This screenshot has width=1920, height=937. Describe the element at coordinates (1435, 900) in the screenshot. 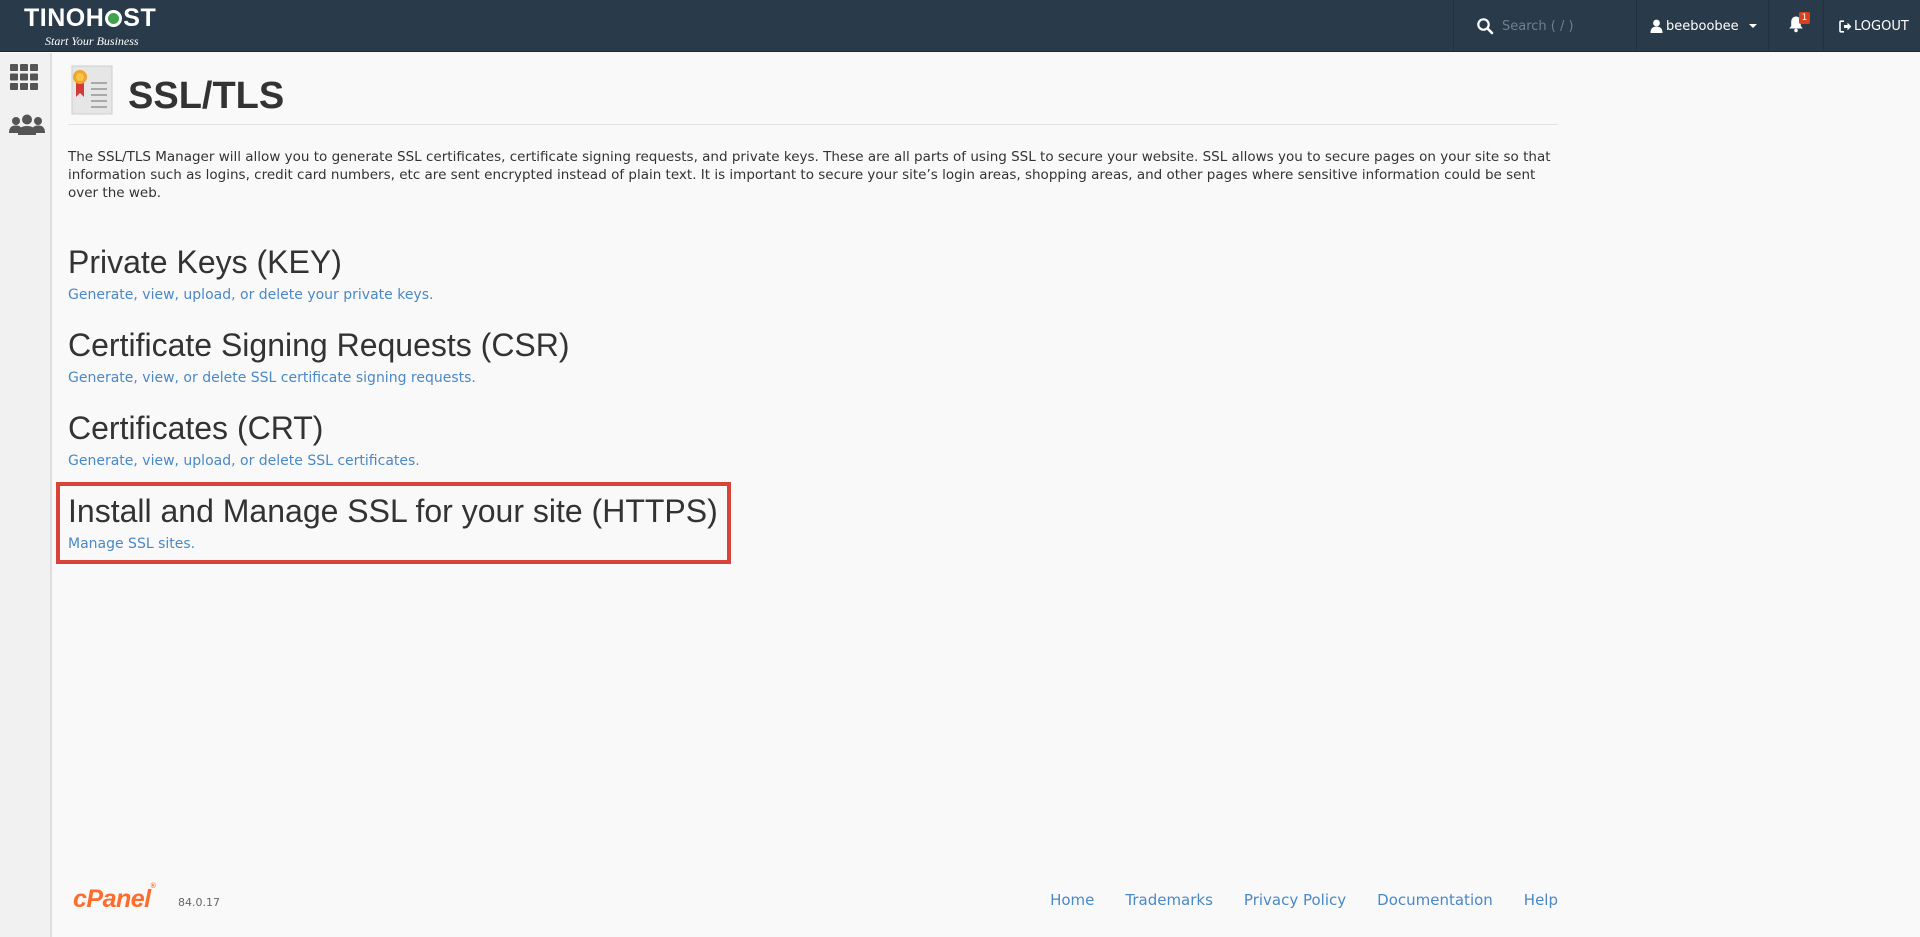

I see `footer-link-documentation: Documentation` at that location.